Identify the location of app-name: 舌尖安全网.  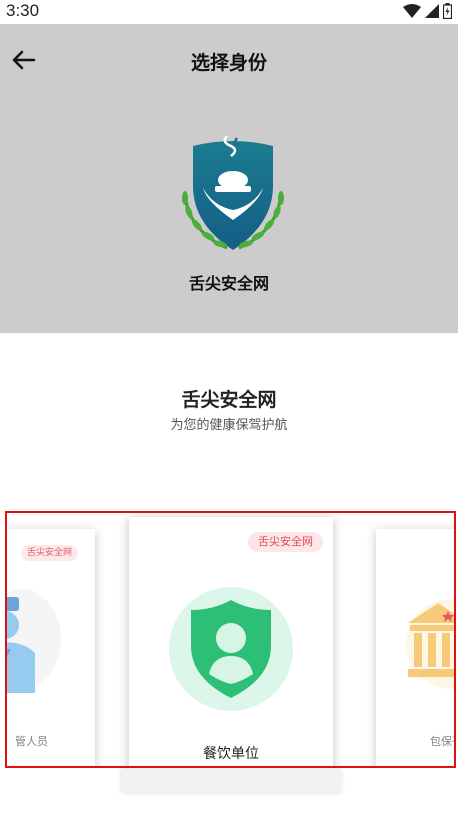
(228, 283).